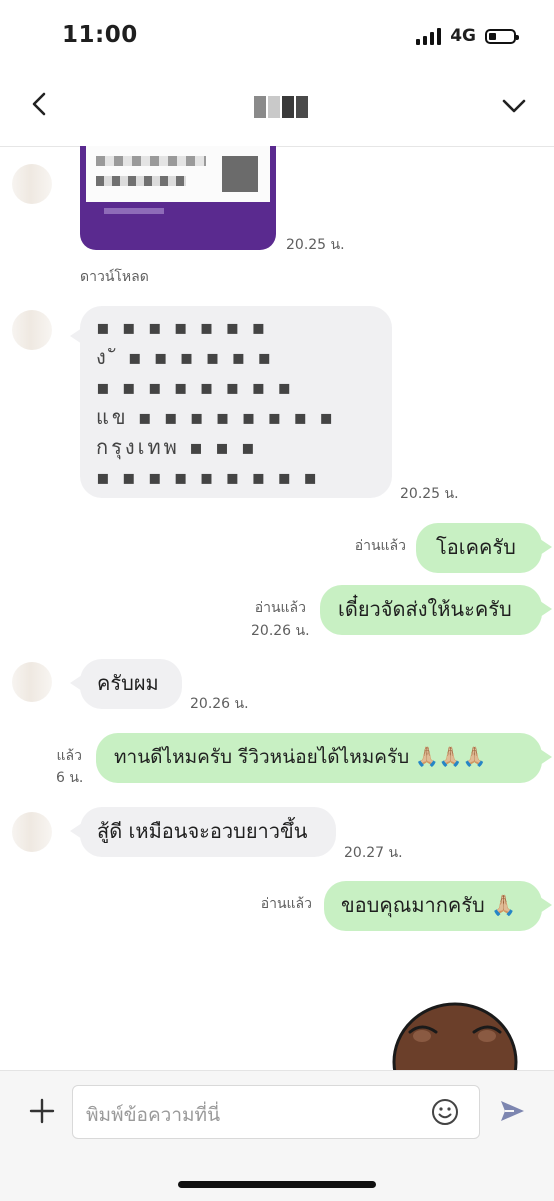 This screenshot has height=1201, width=554. I want to click on chat-header: ▪▪▪, so click(277, 109).